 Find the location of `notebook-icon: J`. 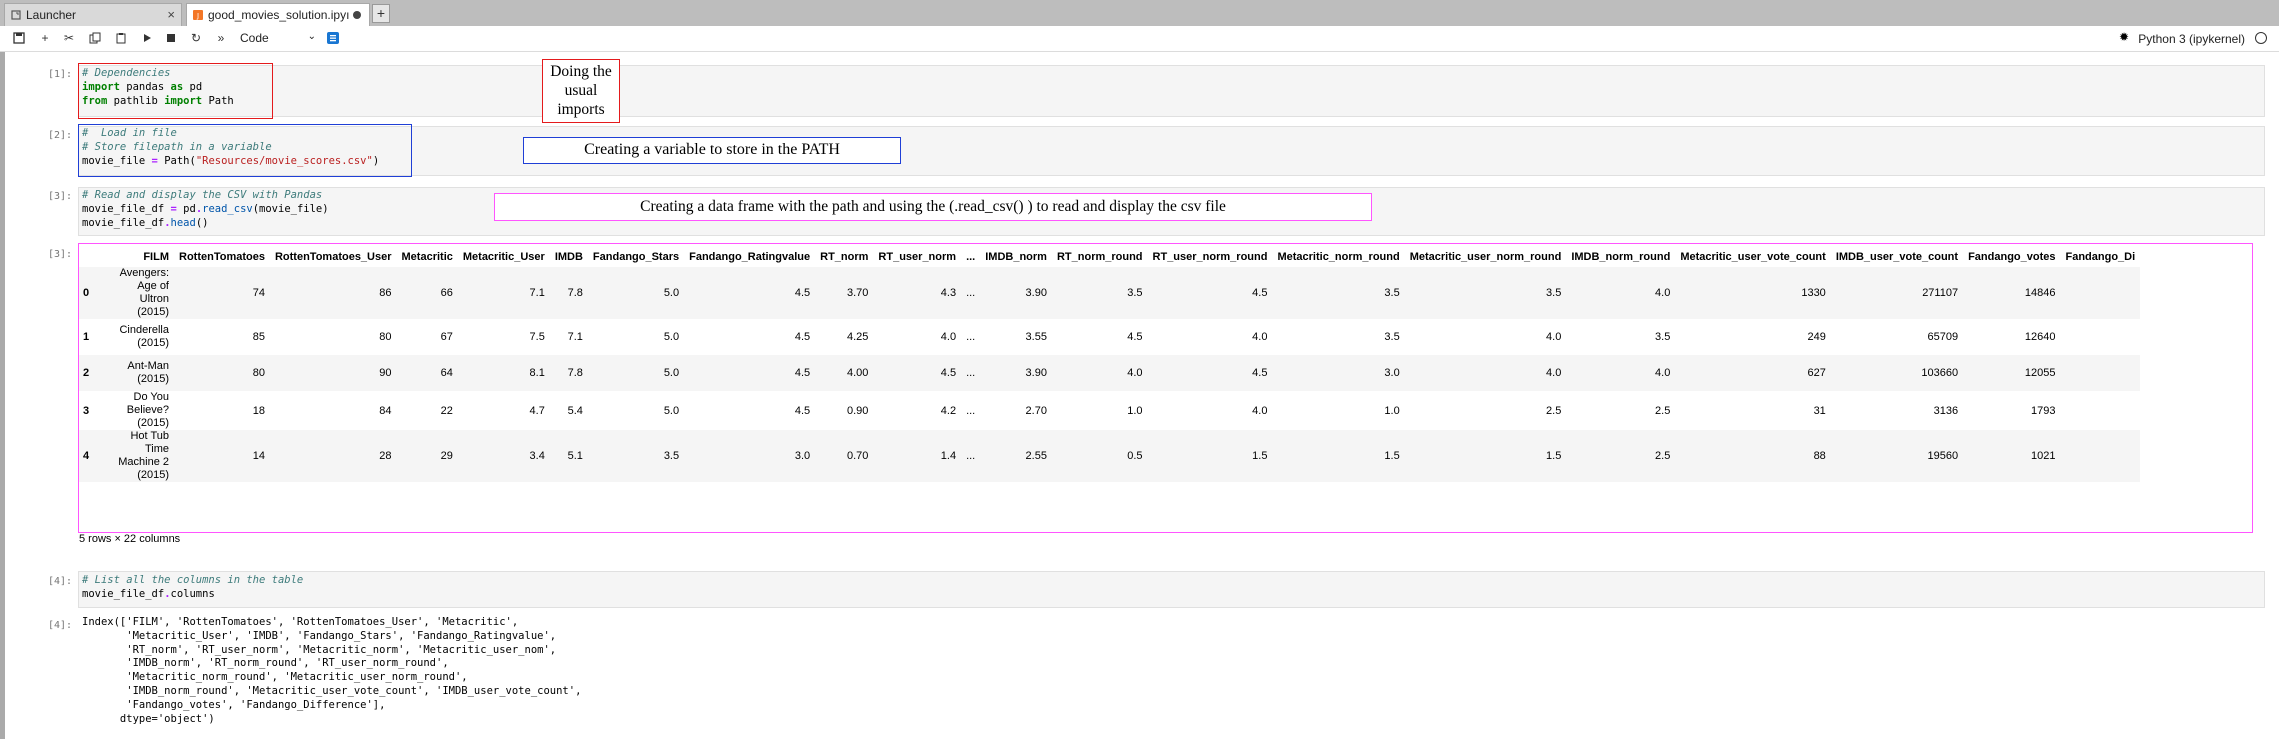

notebook-icon: J is located at coordinates (198, 15).